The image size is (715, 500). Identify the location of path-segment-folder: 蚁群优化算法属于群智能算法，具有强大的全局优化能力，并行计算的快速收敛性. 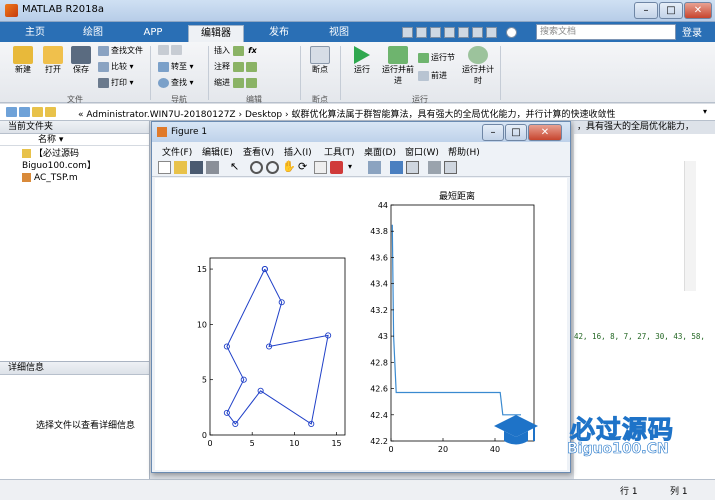
(453, 115).